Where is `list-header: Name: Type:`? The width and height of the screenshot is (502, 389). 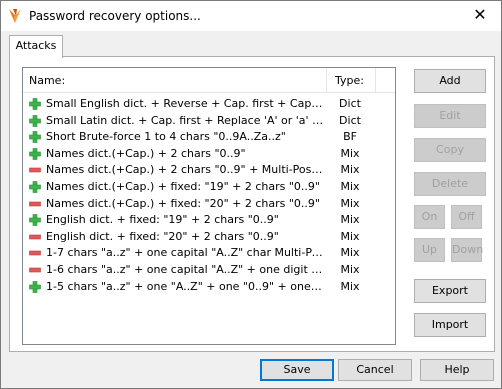 list-header: Name: Type: is located at coordinates (209, 80).